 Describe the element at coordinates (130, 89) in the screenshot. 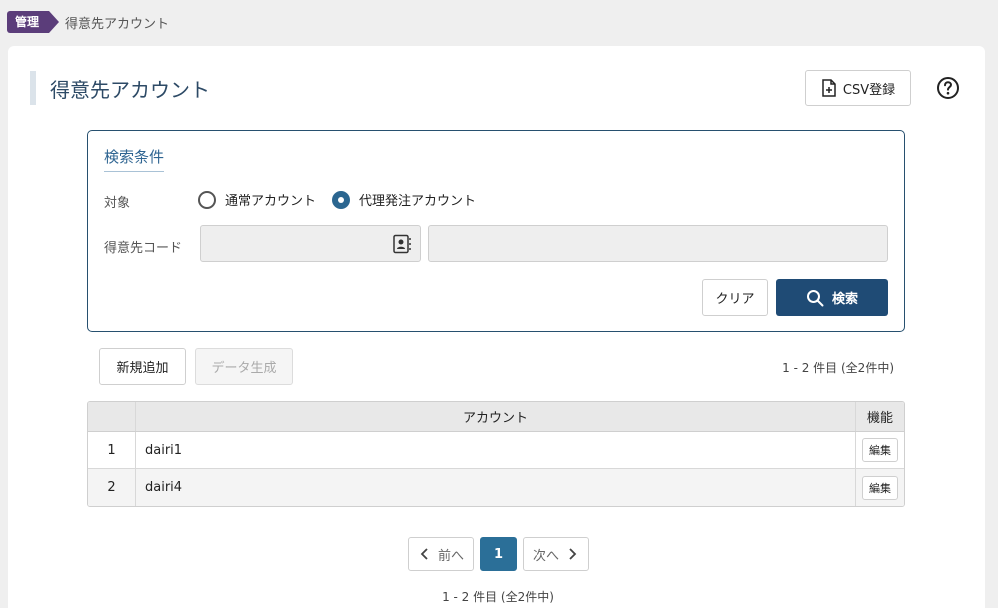

I see `page-title: 得意先アカウント` at that location.